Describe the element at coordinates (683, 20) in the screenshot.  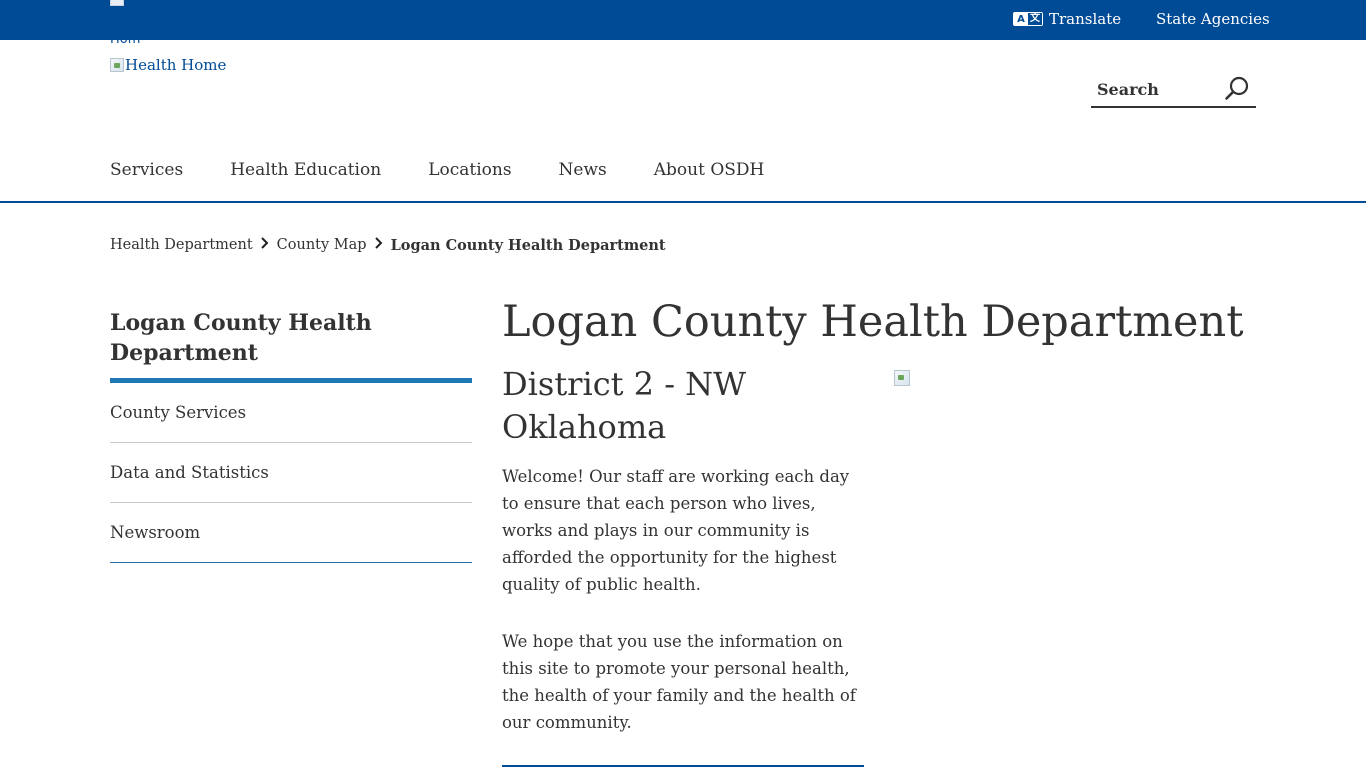
I see `top-utility-bar: A文 Translate State Agencies` at that location.